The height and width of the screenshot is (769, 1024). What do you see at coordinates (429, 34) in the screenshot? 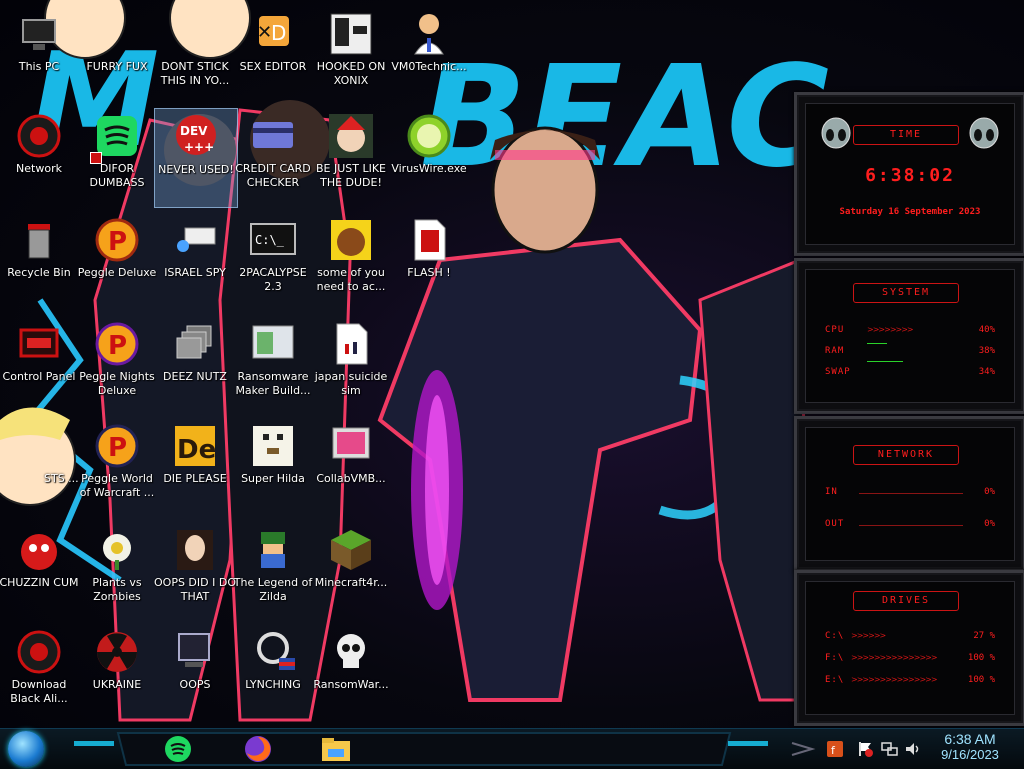
I see `technician-icon` at bounding box center [429, 34].